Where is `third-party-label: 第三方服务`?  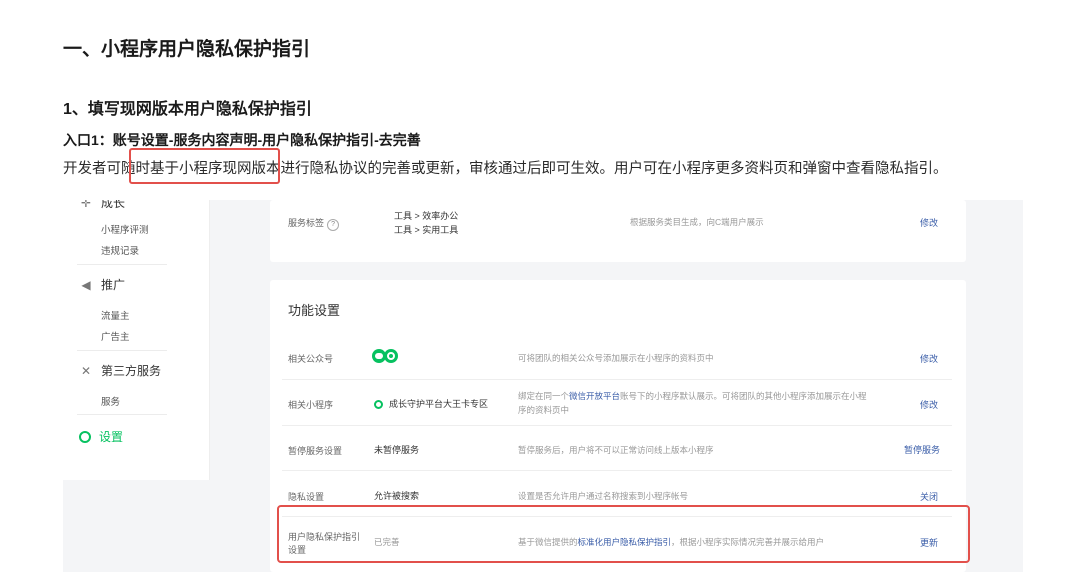 third-party-label: 第三方服务 is located at coordinates (131, 371).